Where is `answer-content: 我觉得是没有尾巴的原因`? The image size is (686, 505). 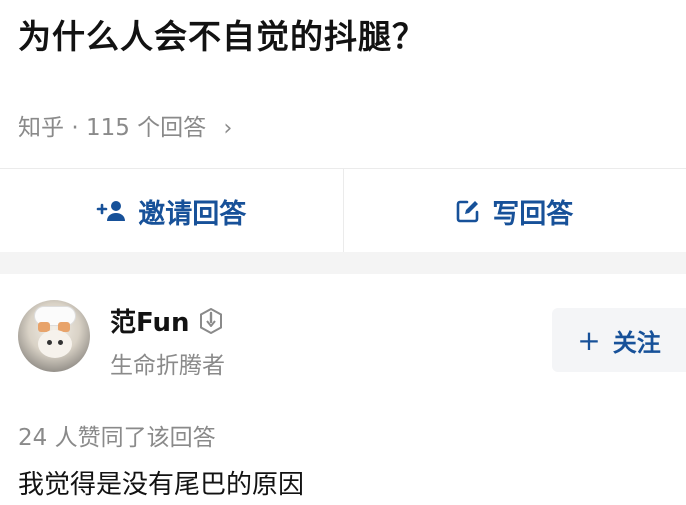
answer-content: 我觉得是没有尾巴的原因 is located at coordinates (161, 482).